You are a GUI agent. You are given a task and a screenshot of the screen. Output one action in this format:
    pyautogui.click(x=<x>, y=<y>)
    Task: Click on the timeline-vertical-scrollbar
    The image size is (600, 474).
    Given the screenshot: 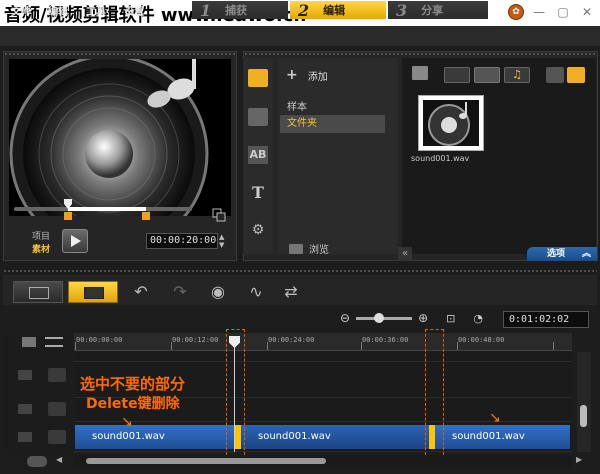 What is the action you would take?
    pyautogui.click(x=584, y=402)
    